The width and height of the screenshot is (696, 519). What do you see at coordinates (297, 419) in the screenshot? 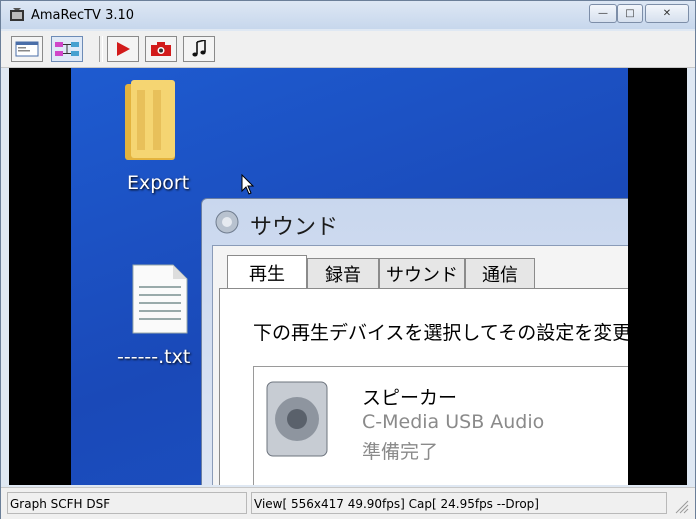
I see `speaker-icon` at bounding box center [297, 419].